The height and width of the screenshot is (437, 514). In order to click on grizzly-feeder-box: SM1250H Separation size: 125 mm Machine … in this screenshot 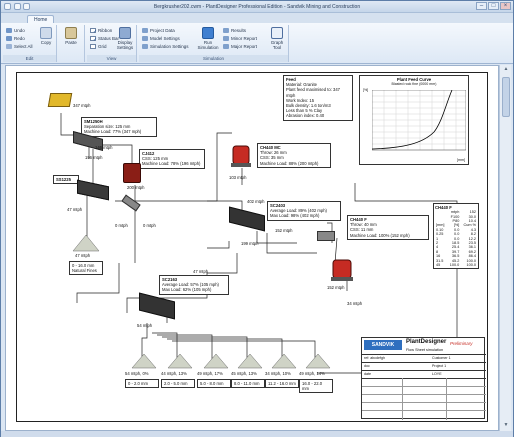, I will do `click(119, 127)`.